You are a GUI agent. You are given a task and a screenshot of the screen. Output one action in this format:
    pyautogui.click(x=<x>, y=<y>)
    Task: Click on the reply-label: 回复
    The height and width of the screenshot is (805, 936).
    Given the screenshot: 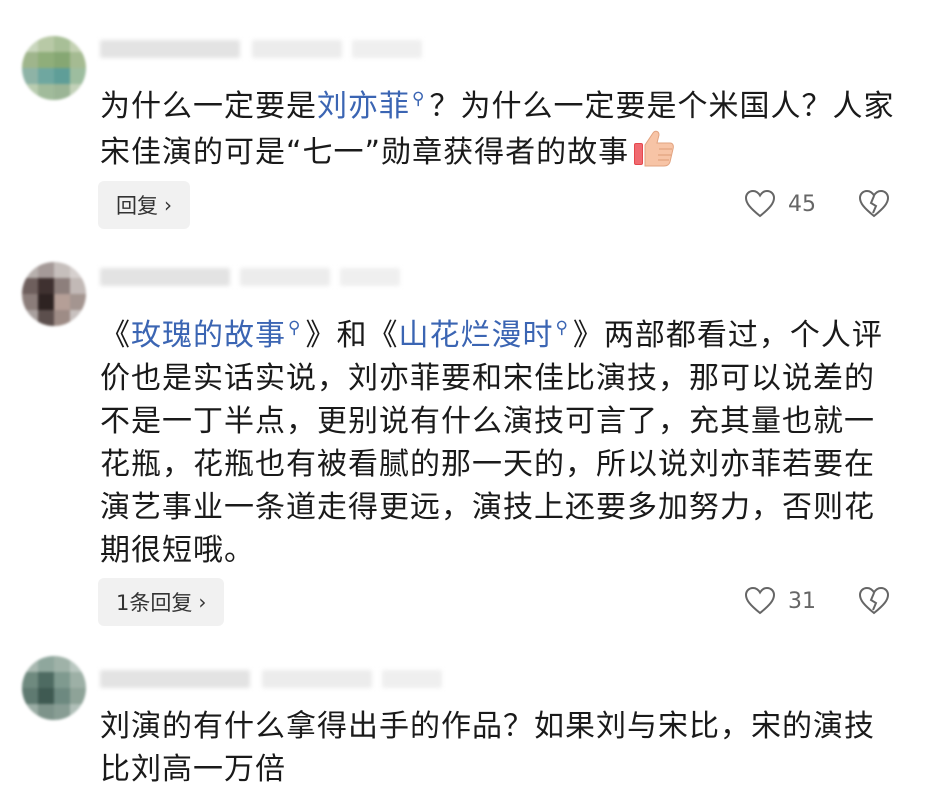 What is the action you would take?
    pyautogui.click(x=137, y=205)
    